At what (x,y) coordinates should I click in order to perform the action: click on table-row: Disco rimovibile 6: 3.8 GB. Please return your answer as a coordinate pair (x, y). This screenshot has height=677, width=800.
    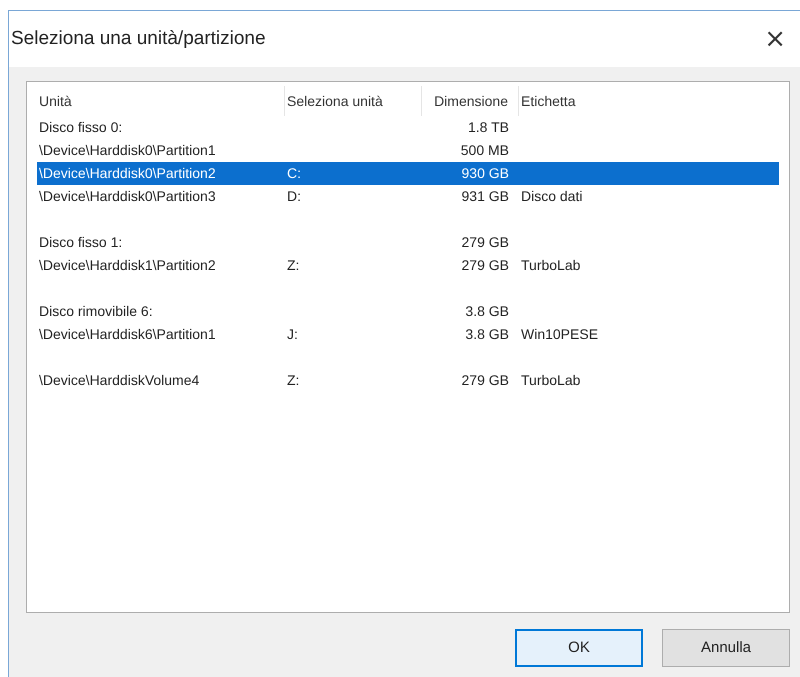
    Looking at the image, I should click on (408, 311).